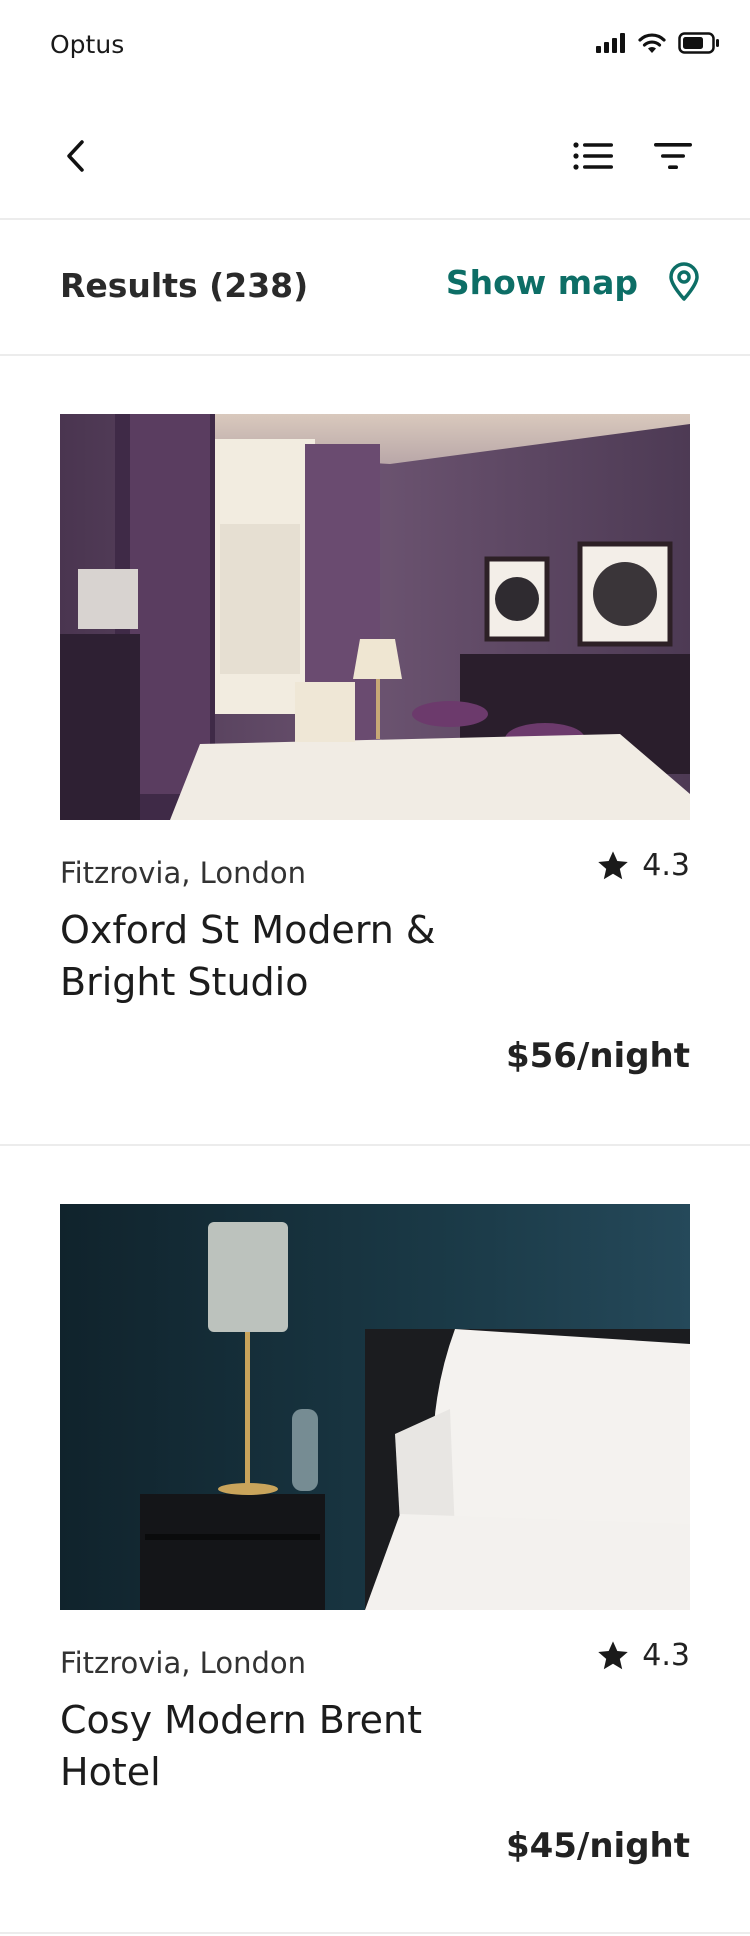  Describe the element at coordinates (597, 1846) in the screenshot. I see `listing-price: $45/night` at that location.